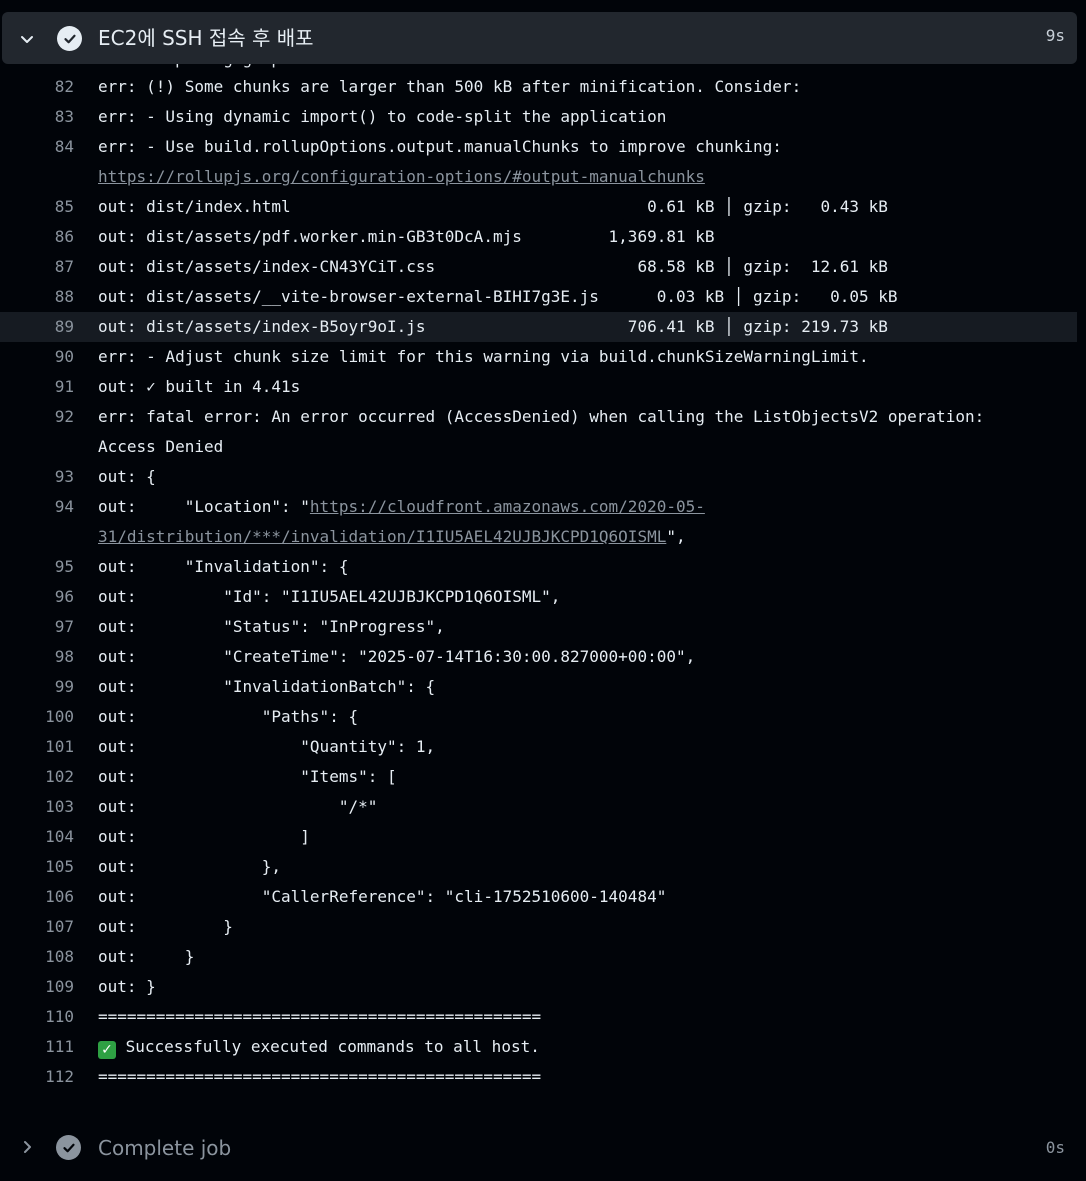 The height and width of the screenshot is (1181, 1086). What do you see at coordinates (228, 717) in the screenshot?
I see `log-text: out: "Paths": {` at bounding box center [228, 717].